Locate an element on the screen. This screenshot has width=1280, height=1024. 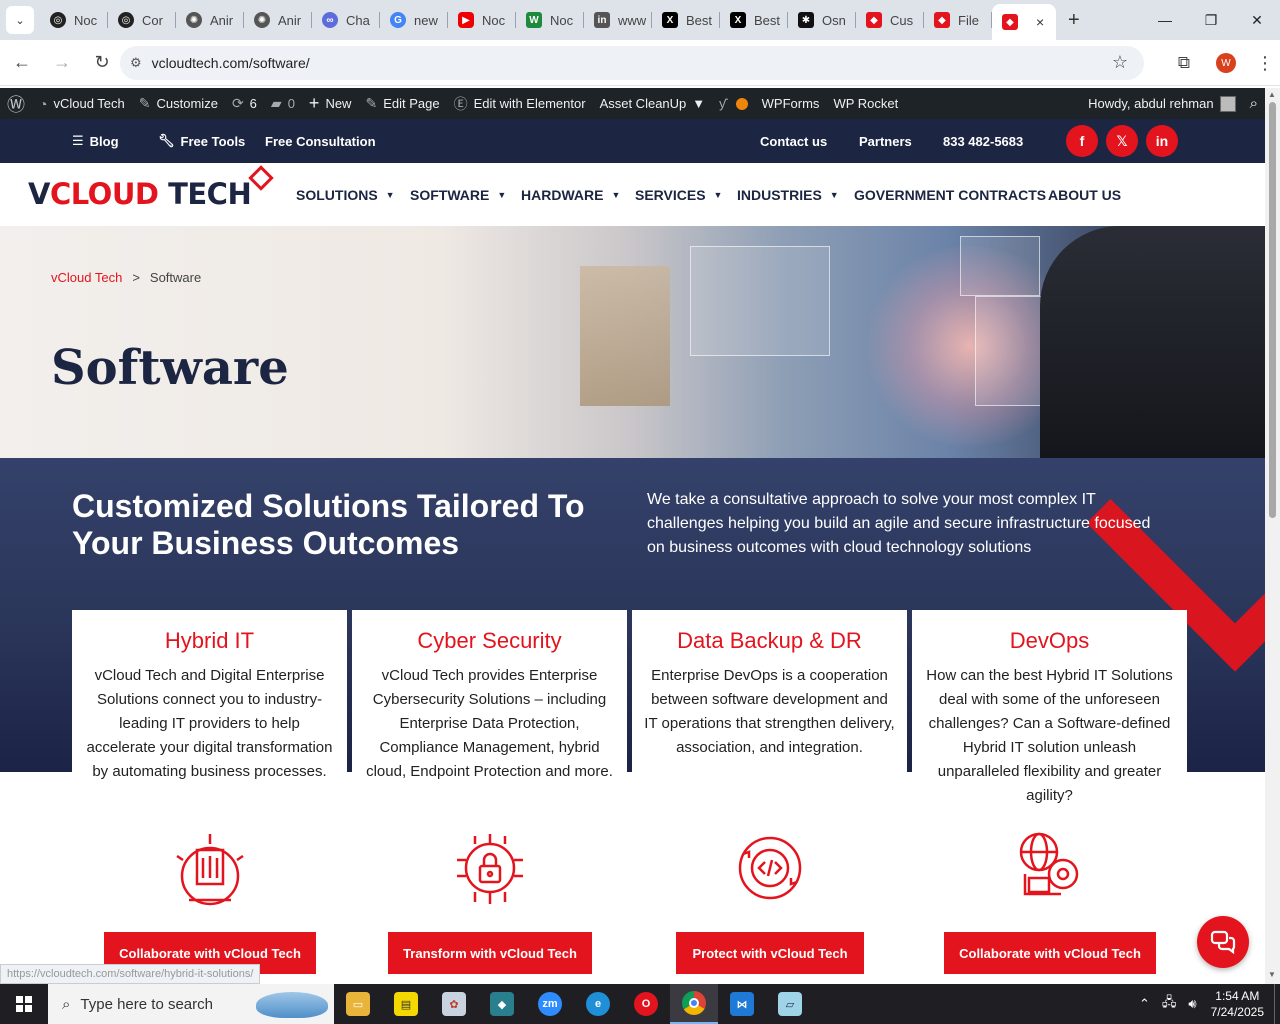
taskbar-clock: 1:54 AM 7/24/2025 is located at coordinates (1237, 1004).